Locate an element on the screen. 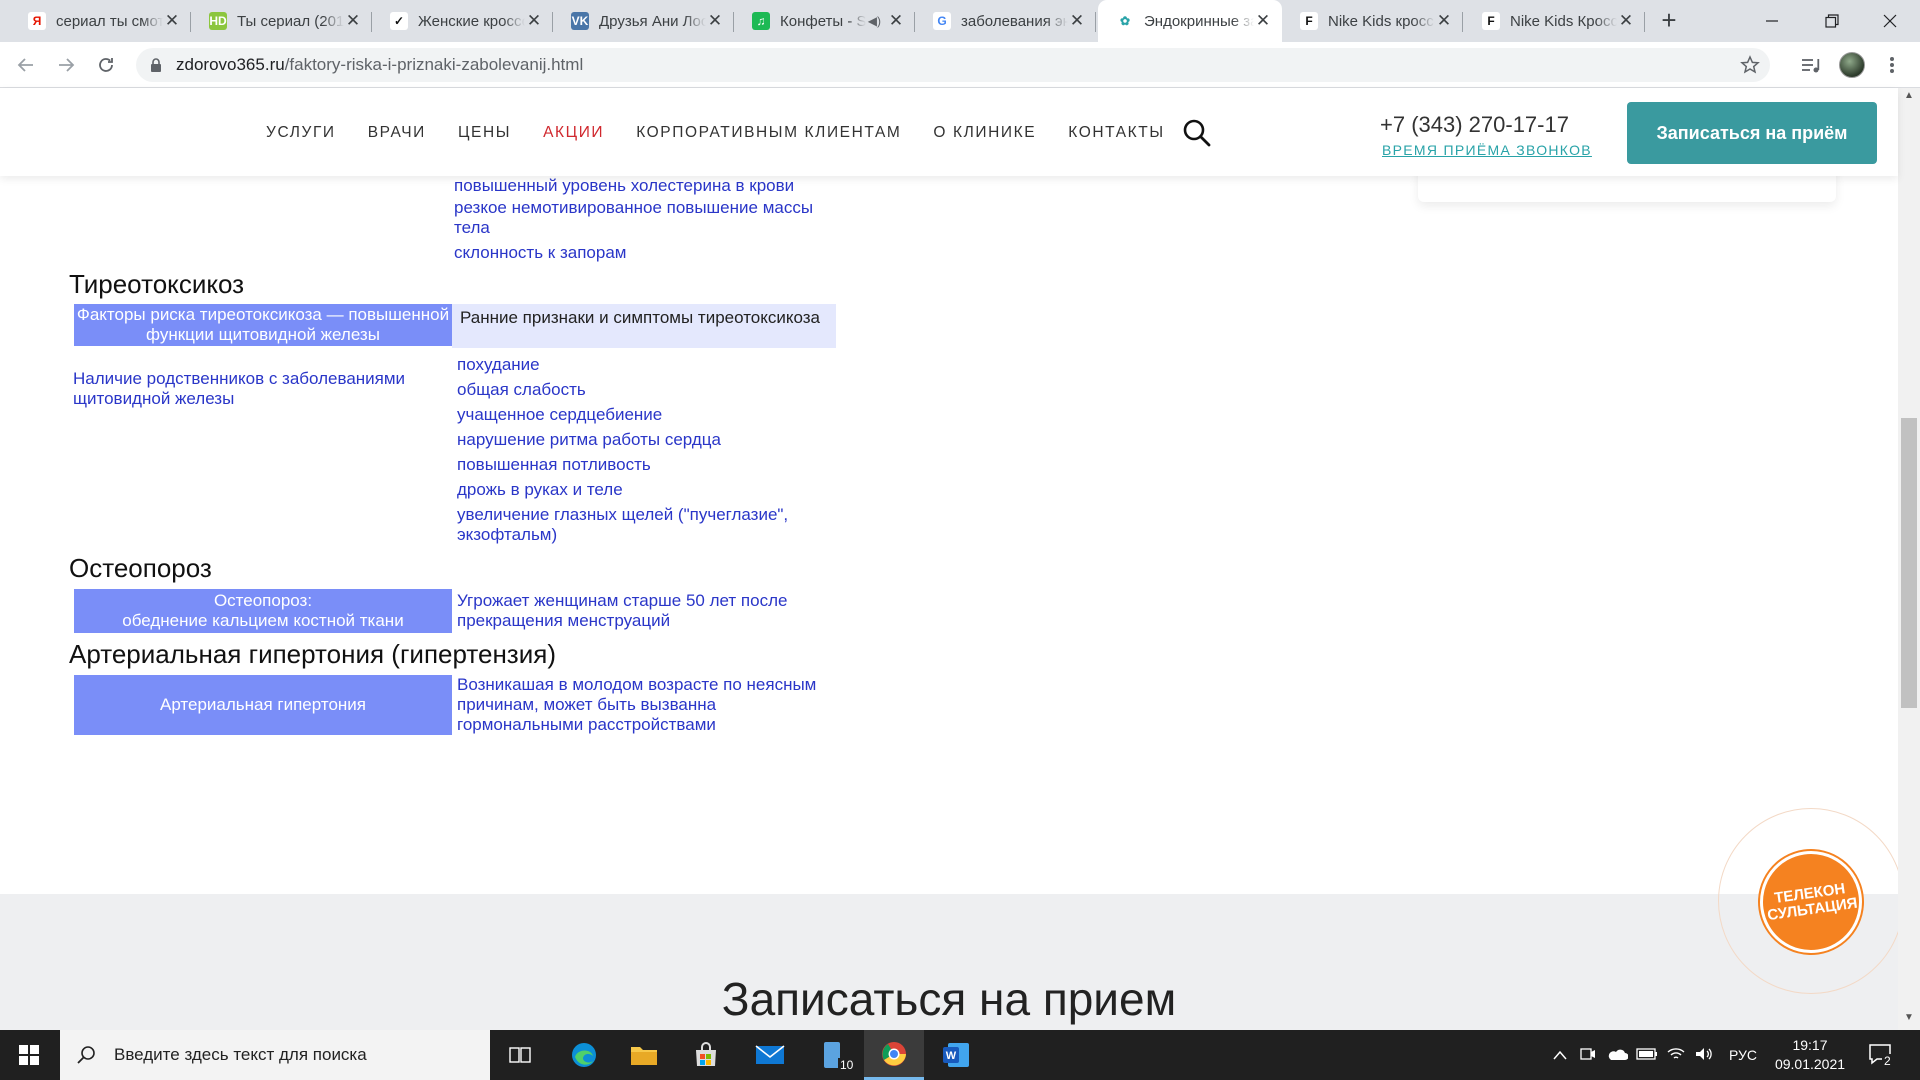 Image resolution: width=1920 pixels, height=1080 pixels. taskbar-app-edge is located at coordinates (584, 1055).